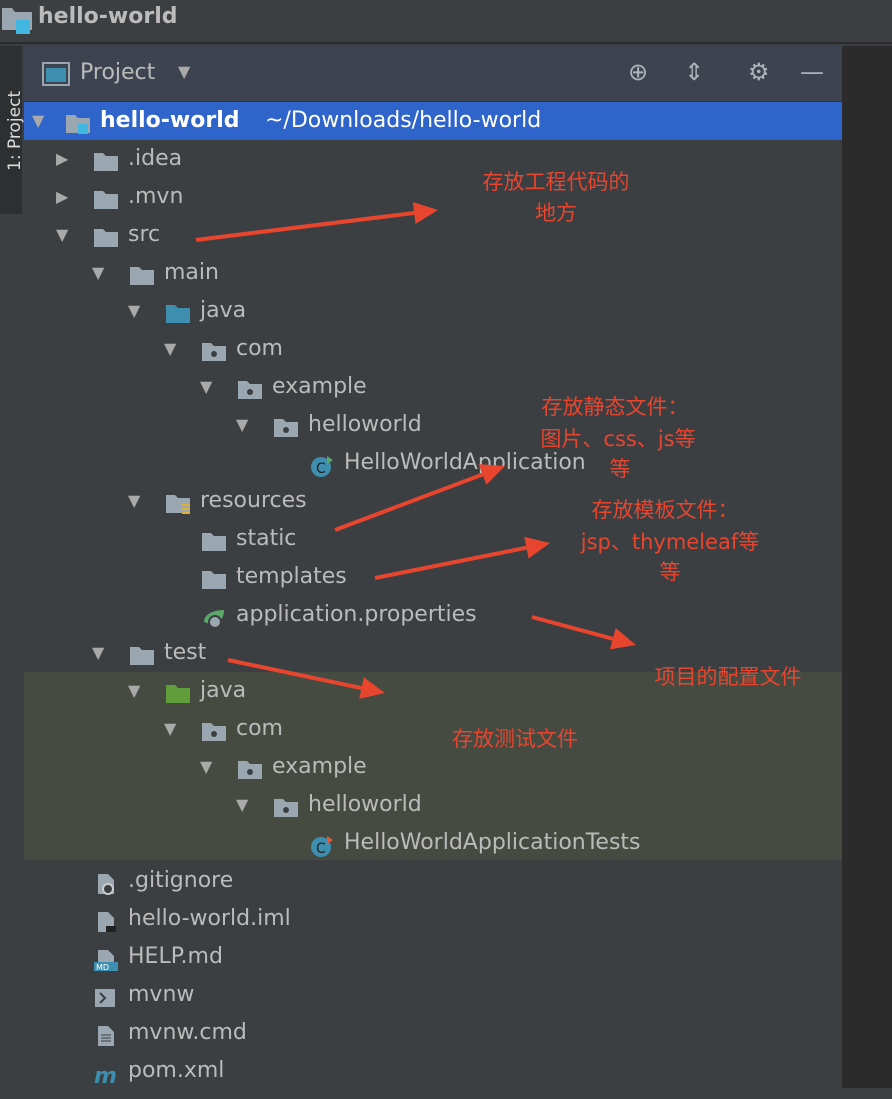  What do you see at coordinates (515, 739) in the screenshot?
I see `annotation-test: 存放测试文件` at bounding box center [515, 739].